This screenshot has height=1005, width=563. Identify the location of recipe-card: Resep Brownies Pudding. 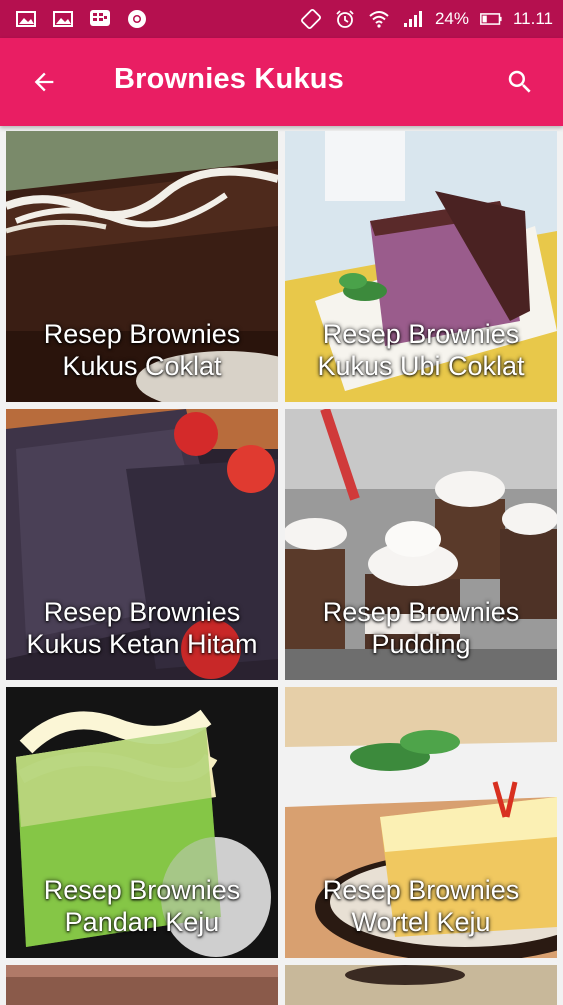
(421, 544).